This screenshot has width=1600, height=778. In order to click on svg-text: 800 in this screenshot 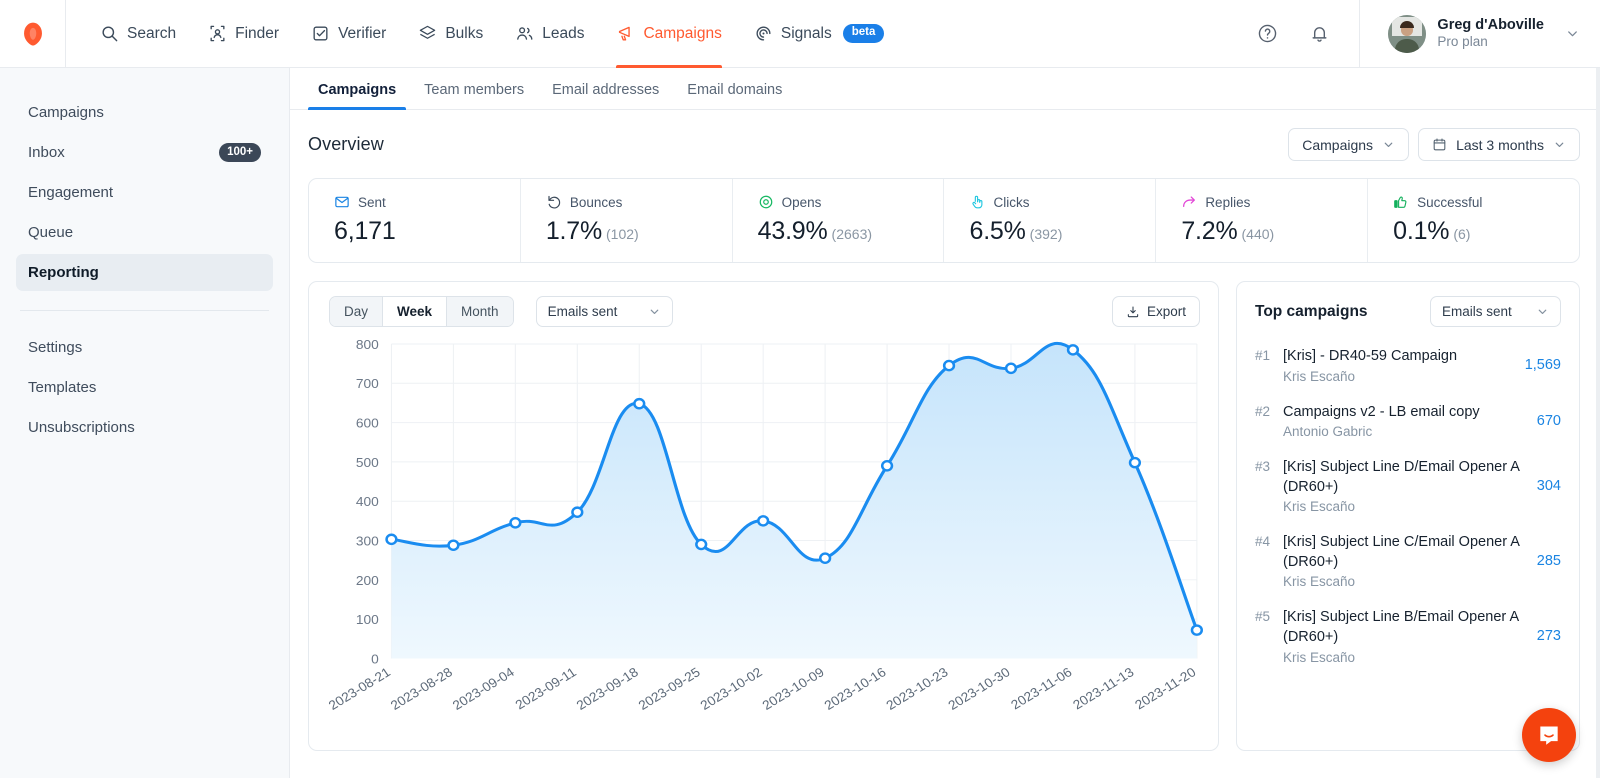, I will do `click(367, 344)`.